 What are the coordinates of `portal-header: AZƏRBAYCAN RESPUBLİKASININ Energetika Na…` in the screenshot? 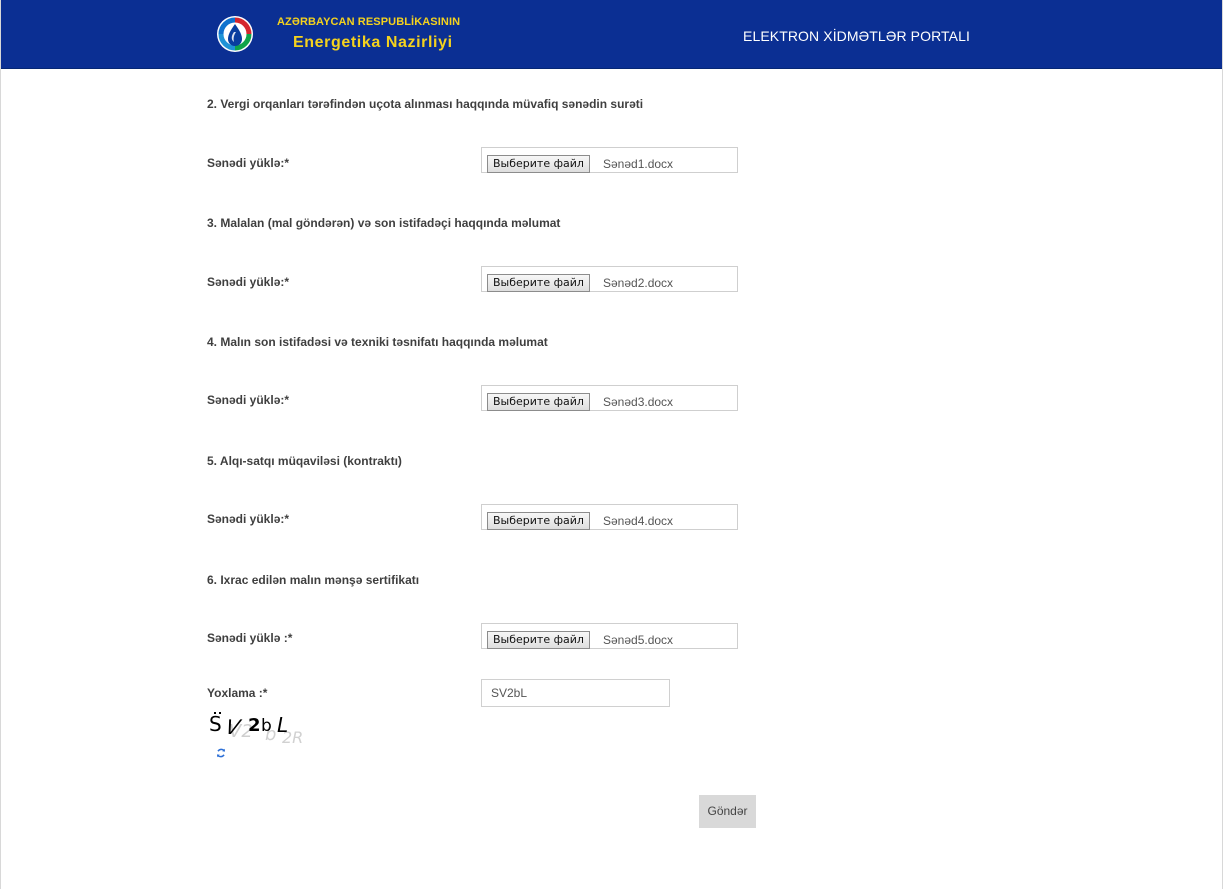 It's located at (611, 34).